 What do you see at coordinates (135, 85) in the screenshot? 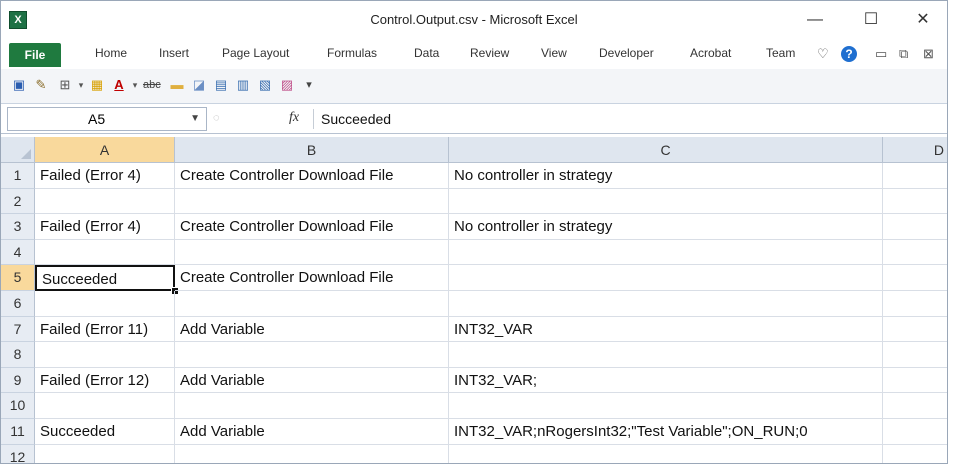
I see `font-color-dropdown-icon: ▾` at bounding box center [135, 85].